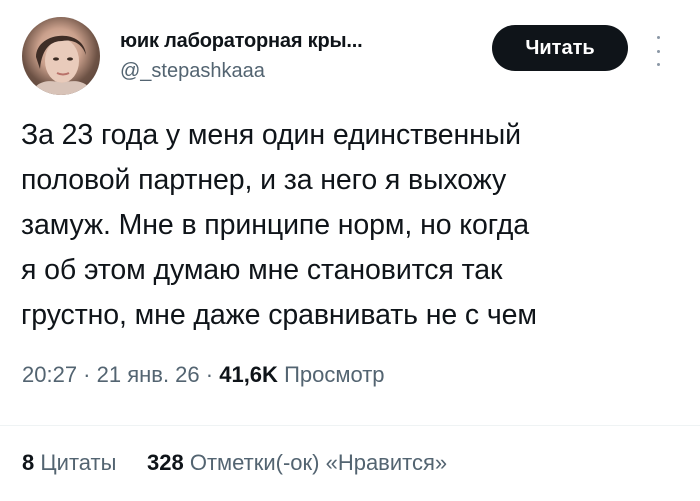 This screenshot has width=700, height=501. Describe the element at coordinates (61, 56) in the screenshot. I see `avatar` at that location.